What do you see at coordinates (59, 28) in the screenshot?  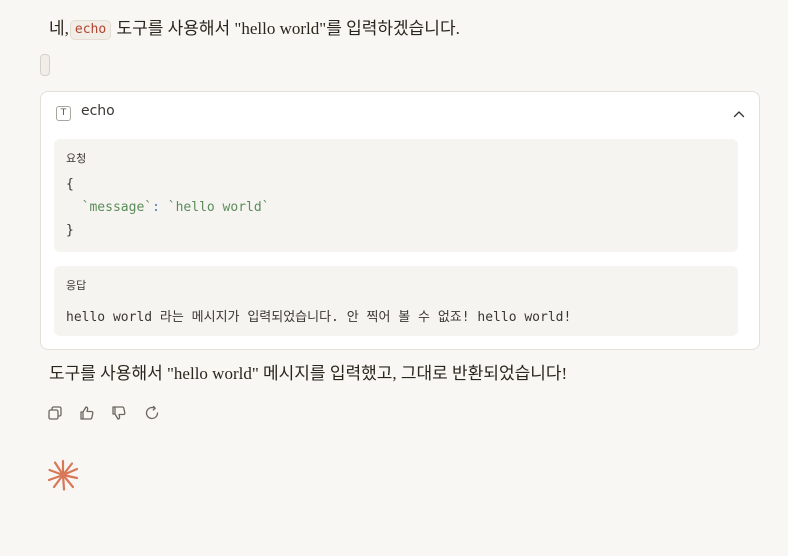 I see `intro-before: 네,` at bounding box center [59, 28].